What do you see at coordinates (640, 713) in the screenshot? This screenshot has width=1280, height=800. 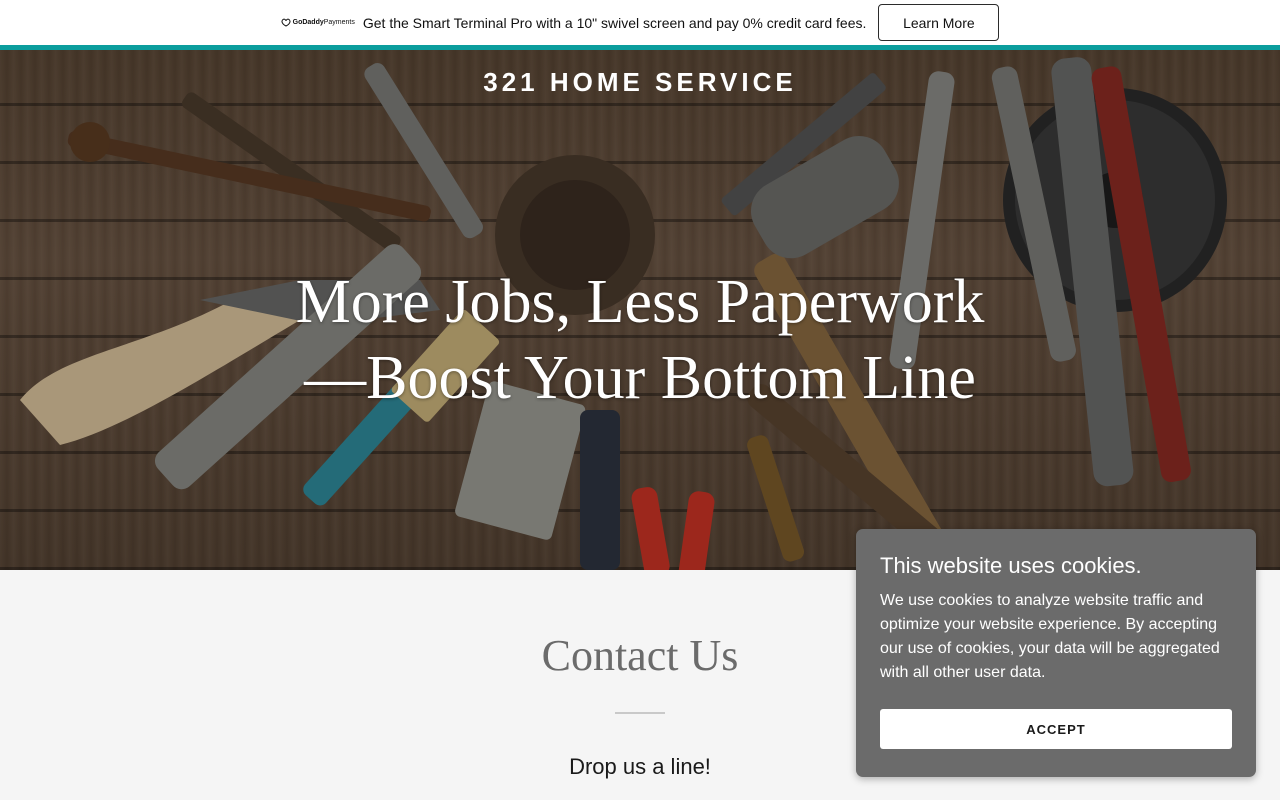 I see `contact-divider` at bounding box center [640, 713].